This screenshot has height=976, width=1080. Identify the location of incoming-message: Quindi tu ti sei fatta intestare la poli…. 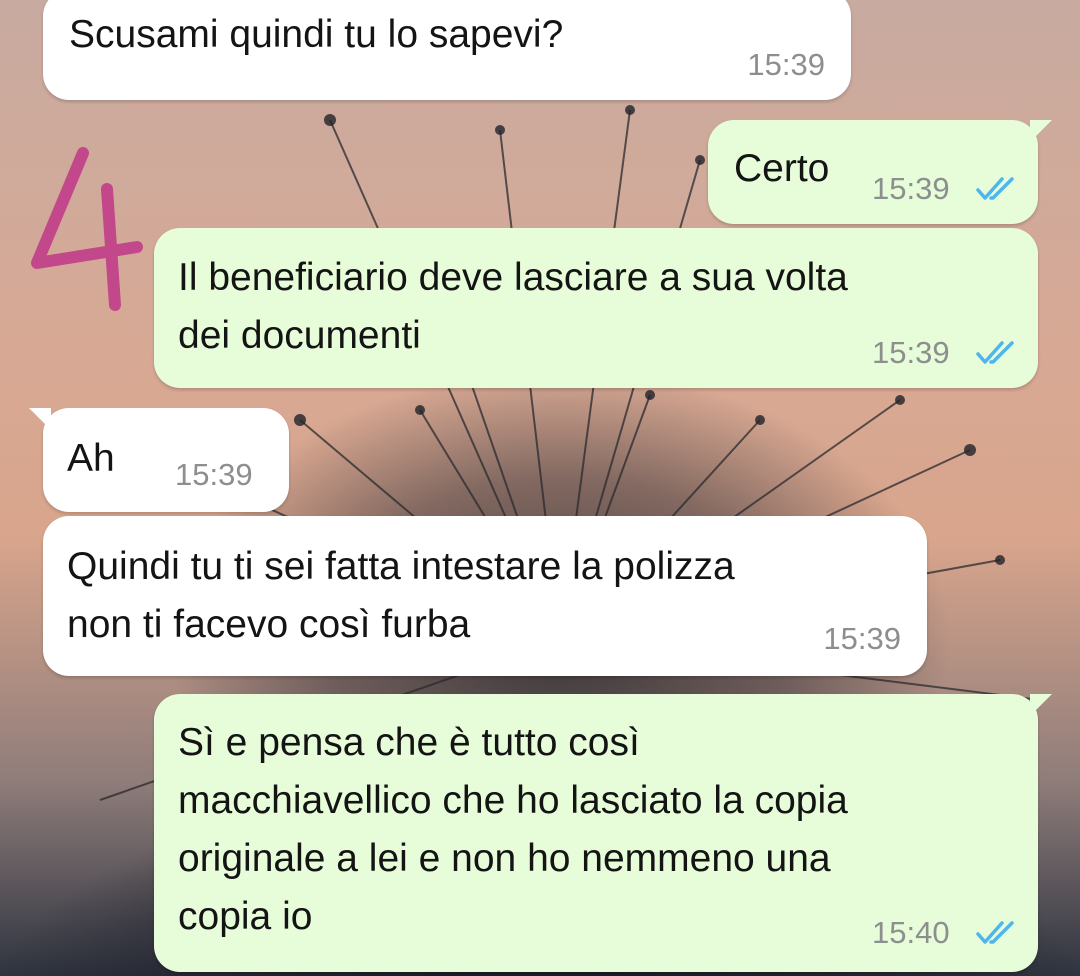
(485, 596).